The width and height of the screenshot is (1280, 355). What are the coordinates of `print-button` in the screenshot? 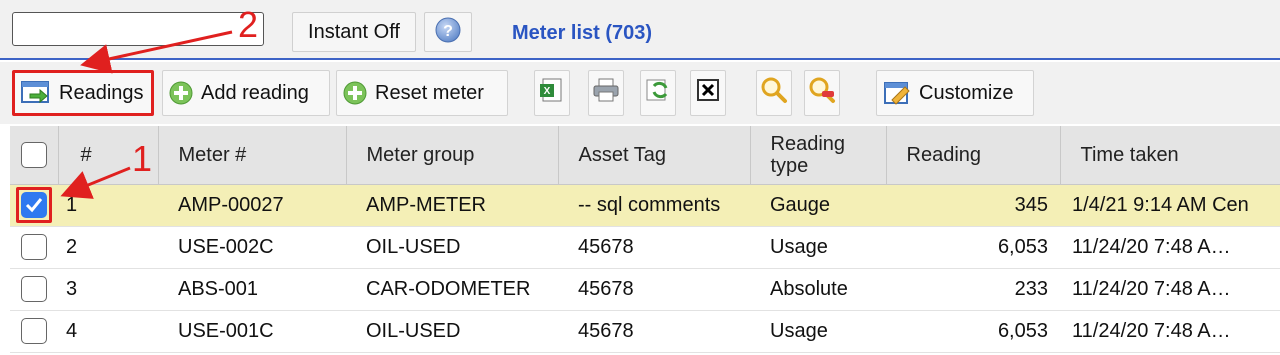 It's located at (606, 93).